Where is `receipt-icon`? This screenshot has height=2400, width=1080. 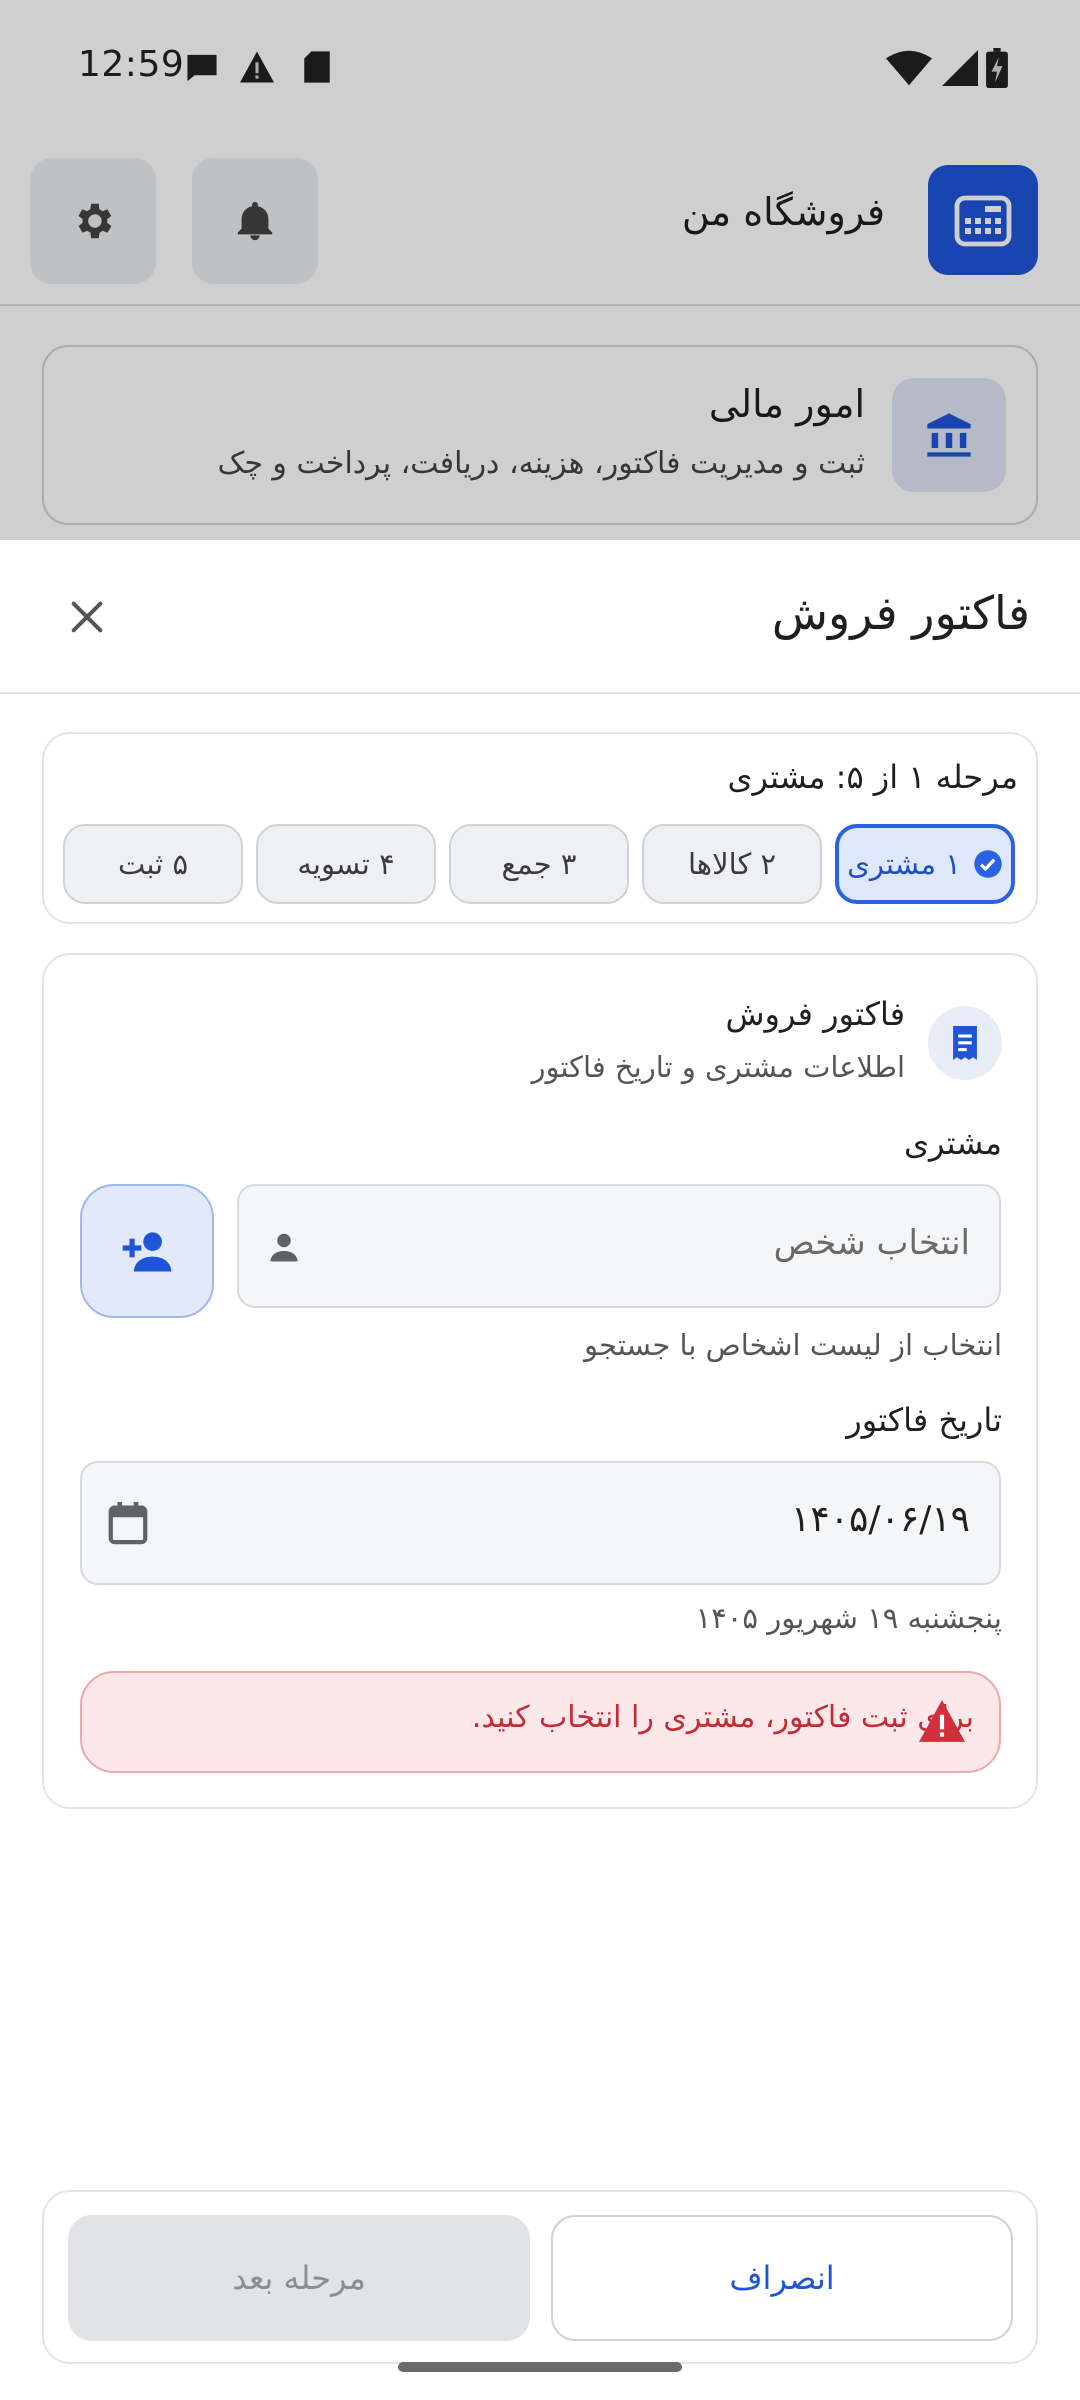 receipt-icon is located at coordinates (965, 1043).